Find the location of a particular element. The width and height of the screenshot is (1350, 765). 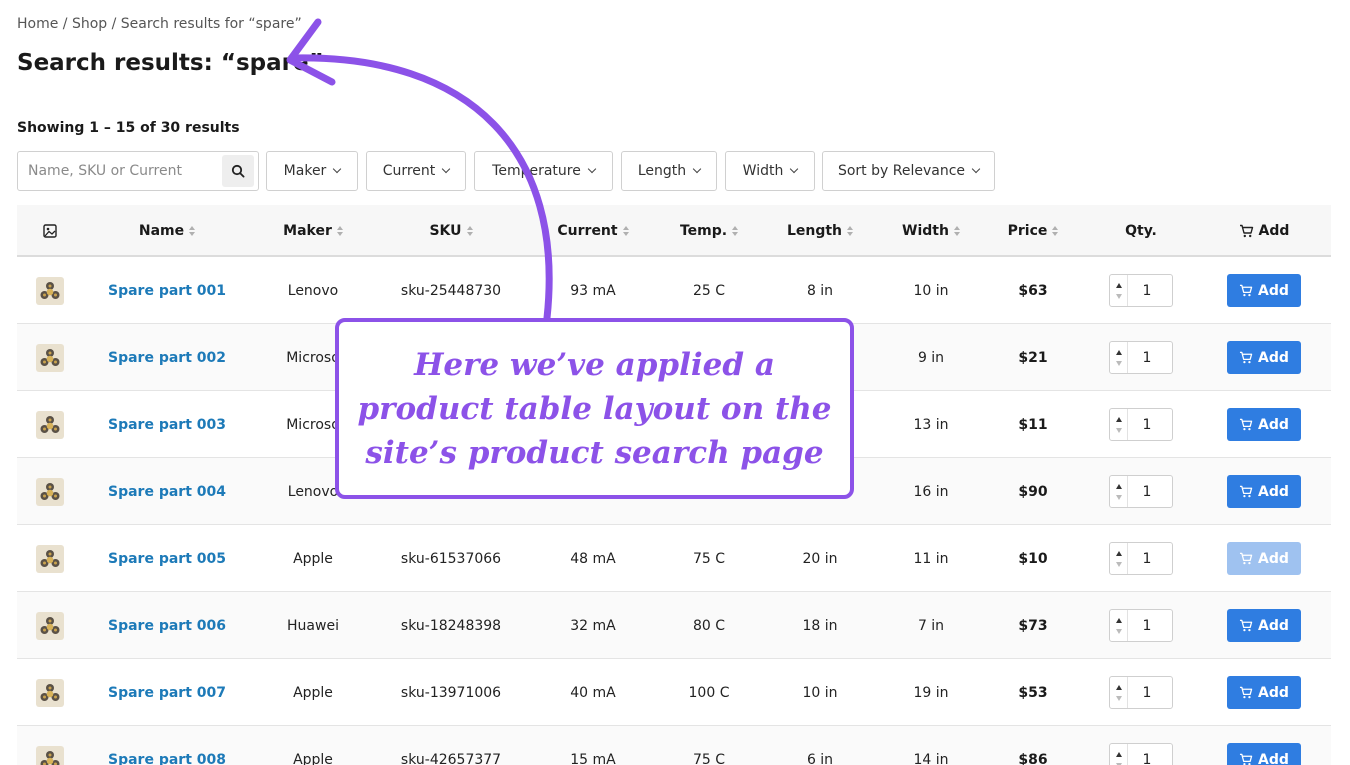

length-column-header: Length is located at coordinates (820, 231).